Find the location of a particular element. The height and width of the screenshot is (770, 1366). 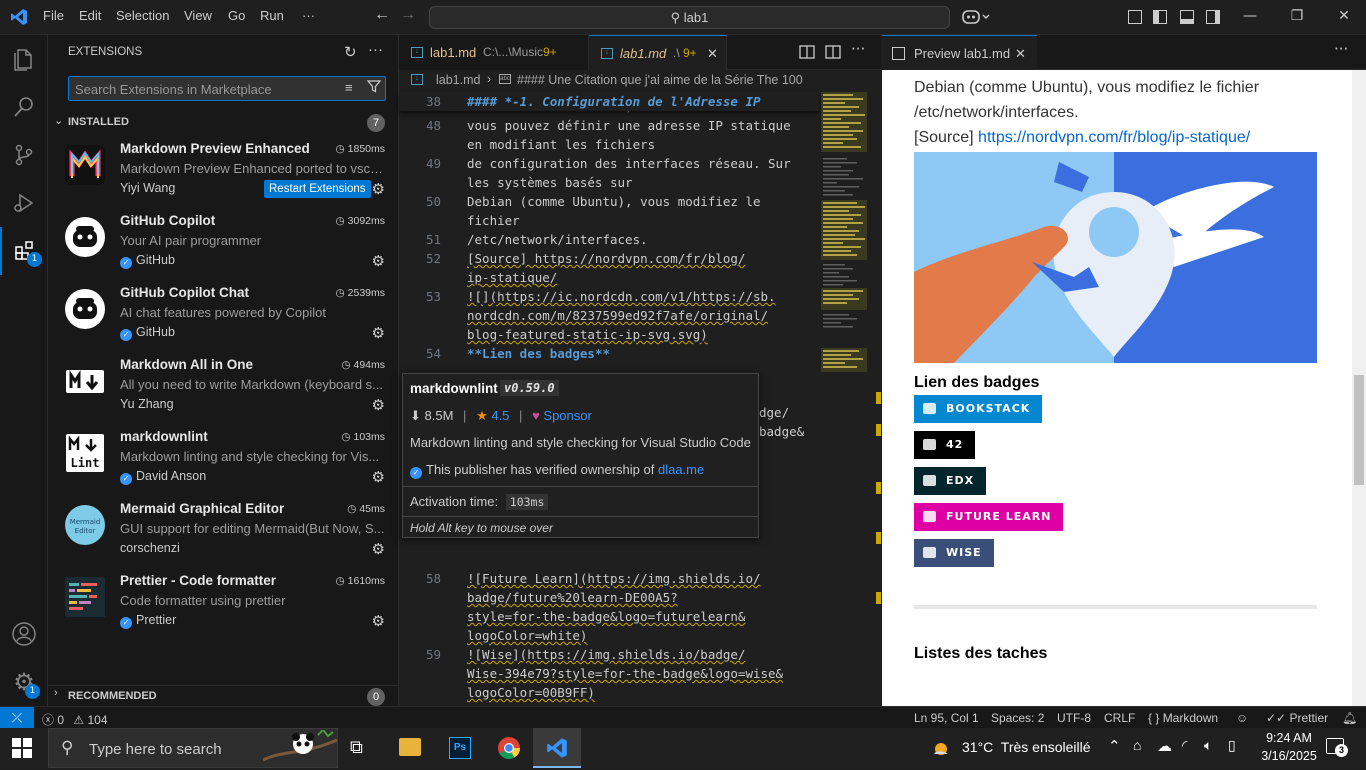

toggle-secondary-sidebar-icon is located at coordinates (1213, 17).